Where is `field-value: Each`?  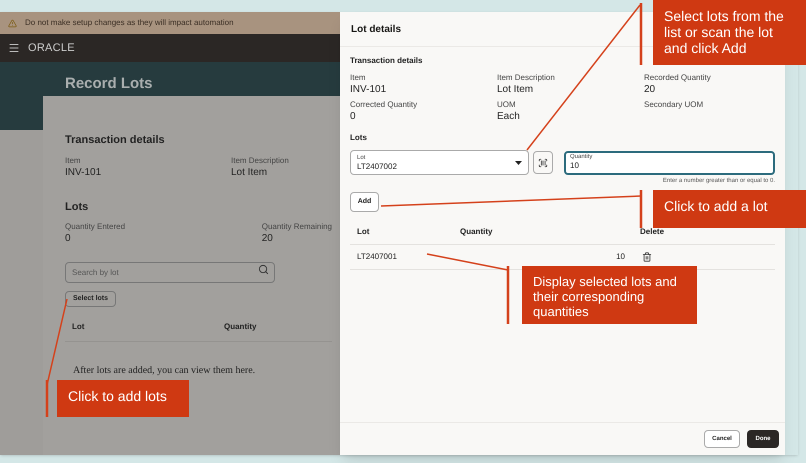
field-value: Each is located at coordinates (509, 116).